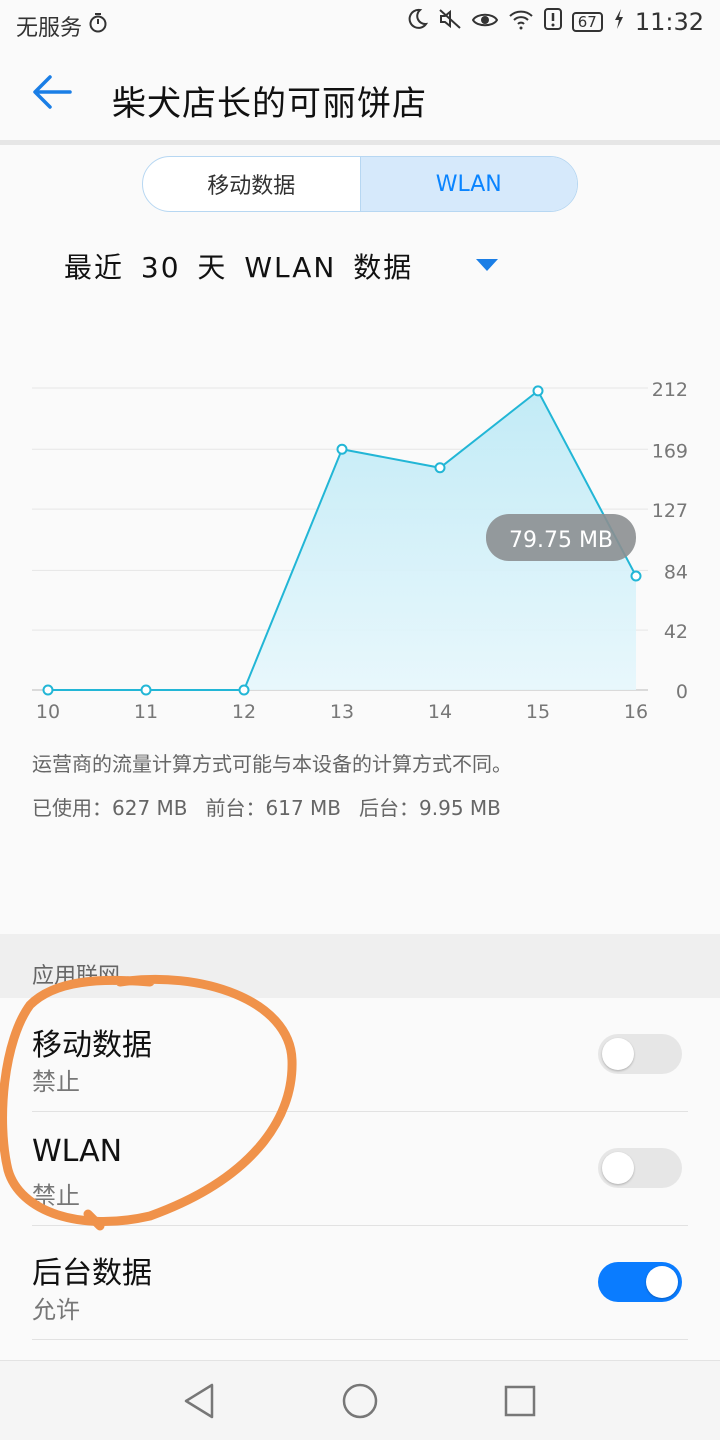  What do you see at coordinates (484, 22) in the screenshot?
I see `eye-icon` at bounding box center [484, 22].